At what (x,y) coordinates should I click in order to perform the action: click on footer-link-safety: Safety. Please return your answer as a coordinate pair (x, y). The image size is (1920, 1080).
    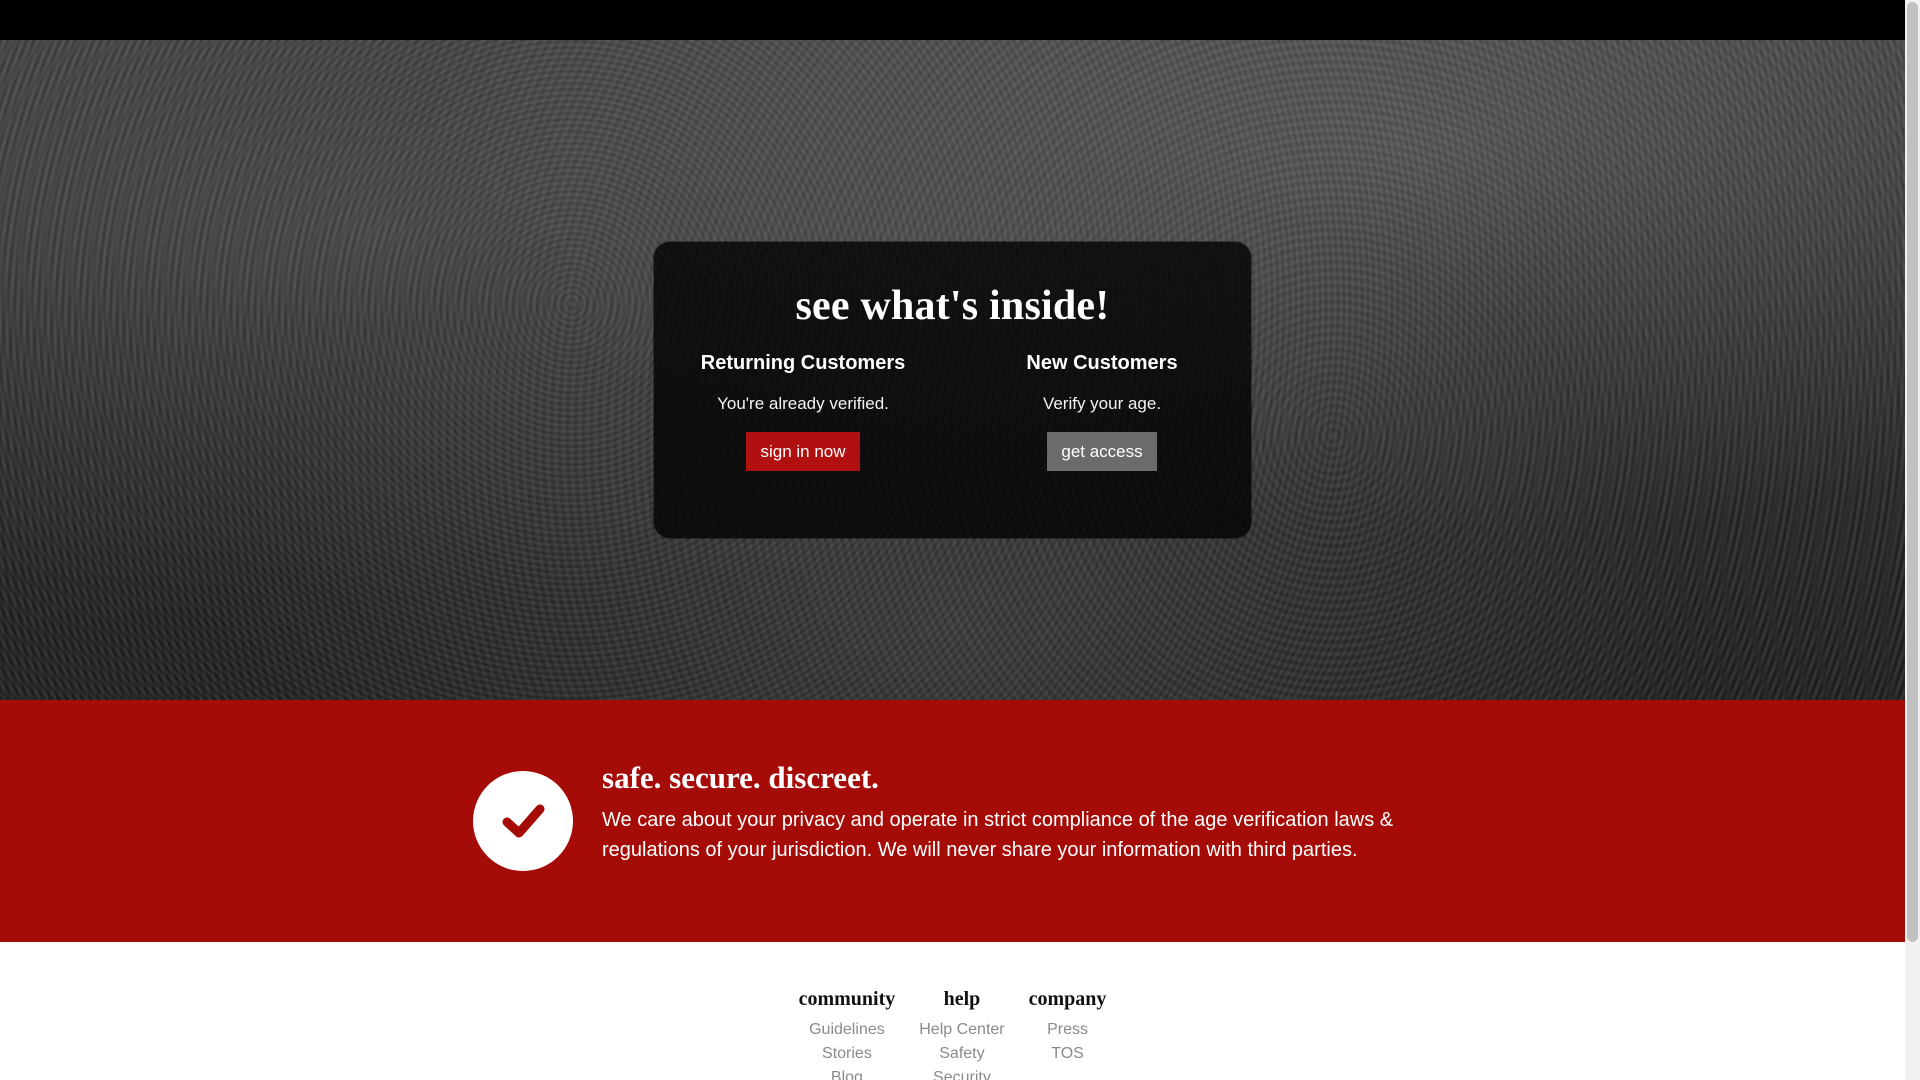
    Looking at the image, I should click on (961, 1054).